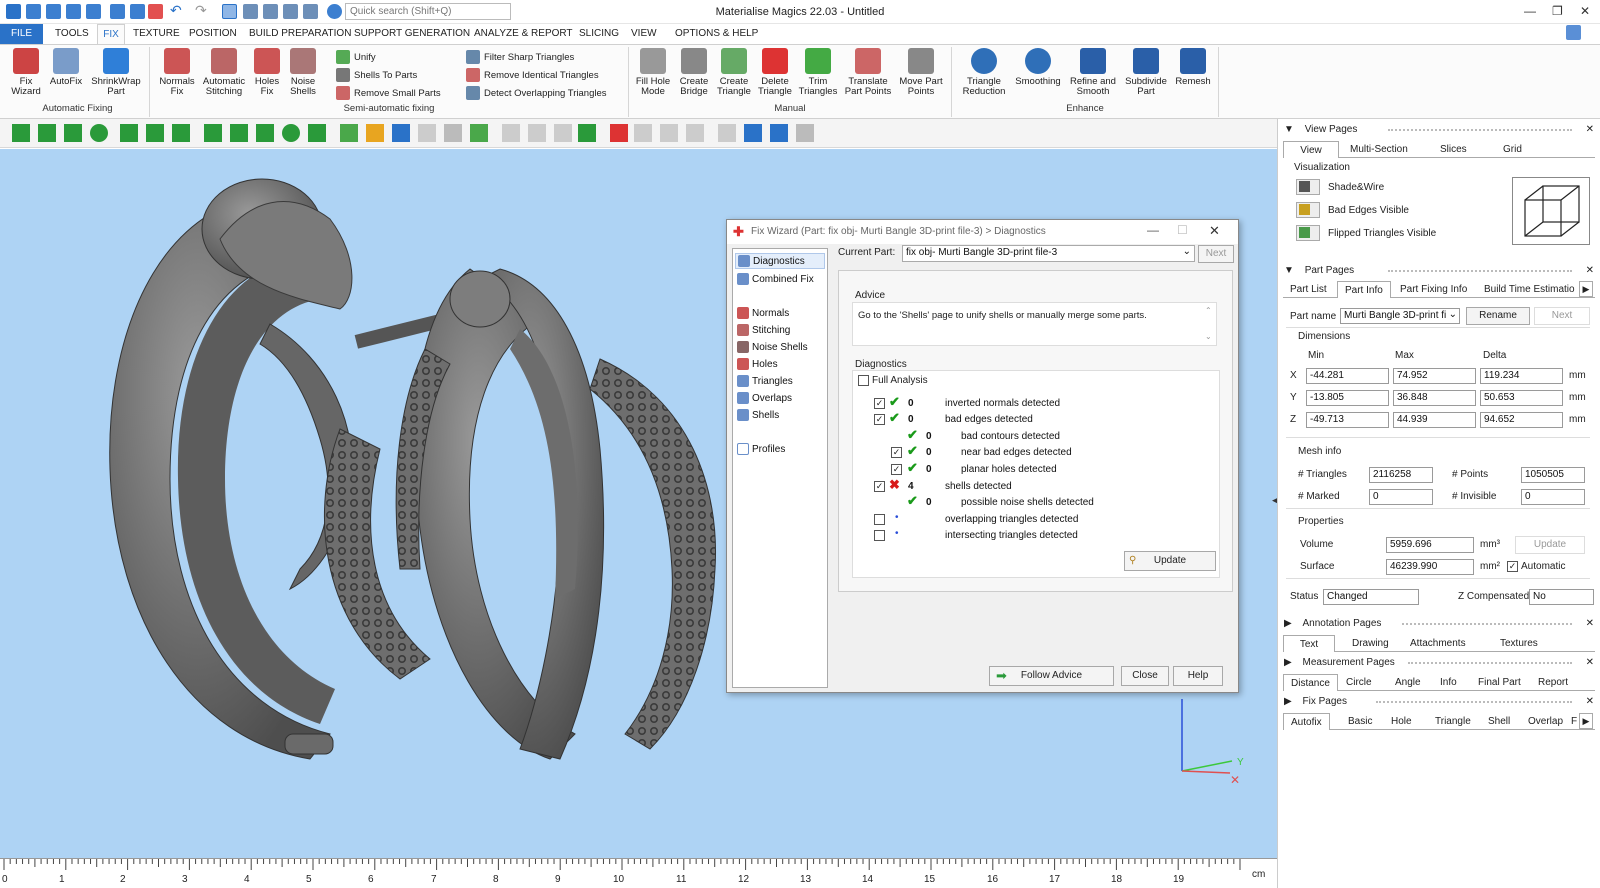 The width and height of the screenshot is (1600, 888). What do you see at coordinates (1401, 497) in the screenshot?
I see `marked-field: 0` at bounding box center [1401, 497].